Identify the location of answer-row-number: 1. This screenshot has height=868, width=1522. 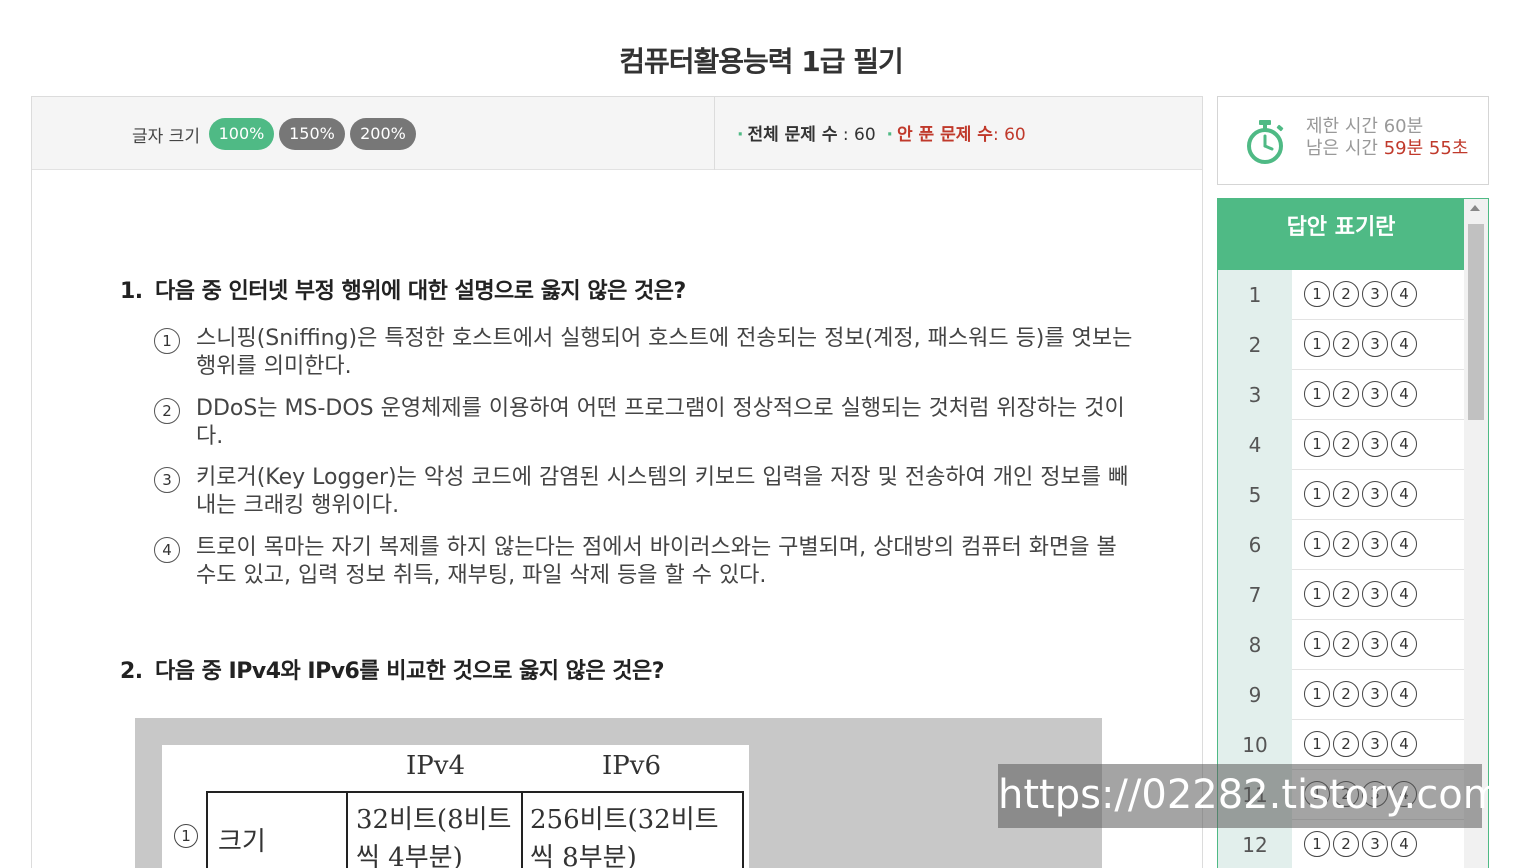
(1255, 295).